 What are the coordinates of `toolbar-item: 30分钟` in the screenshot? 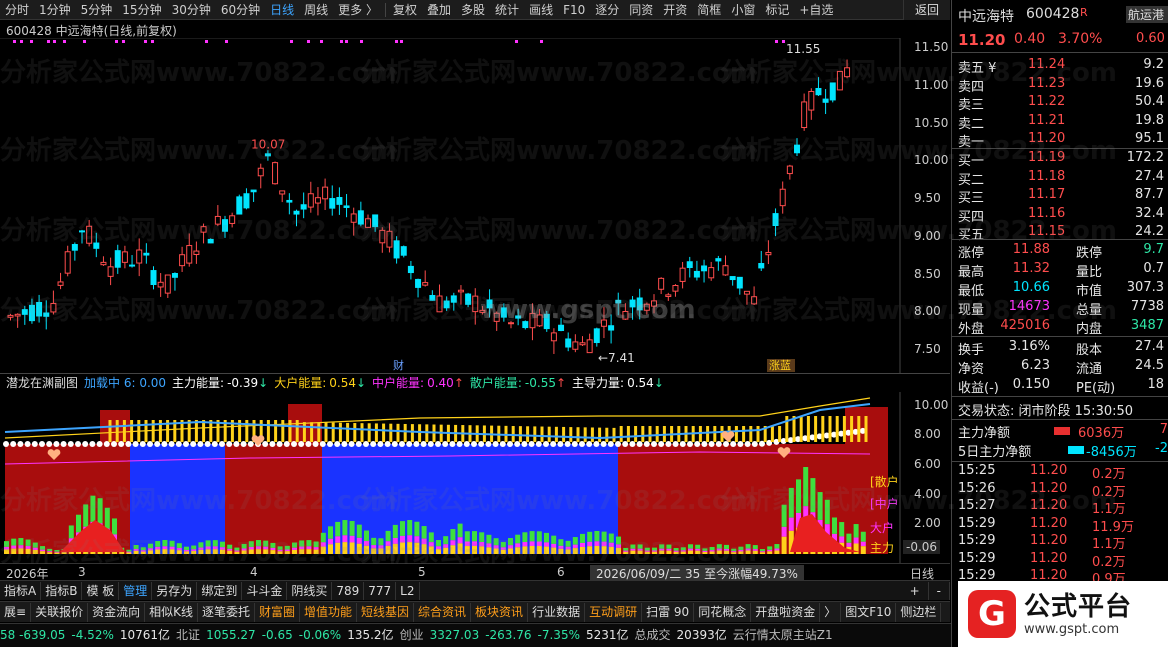 It's located at (191, 9).